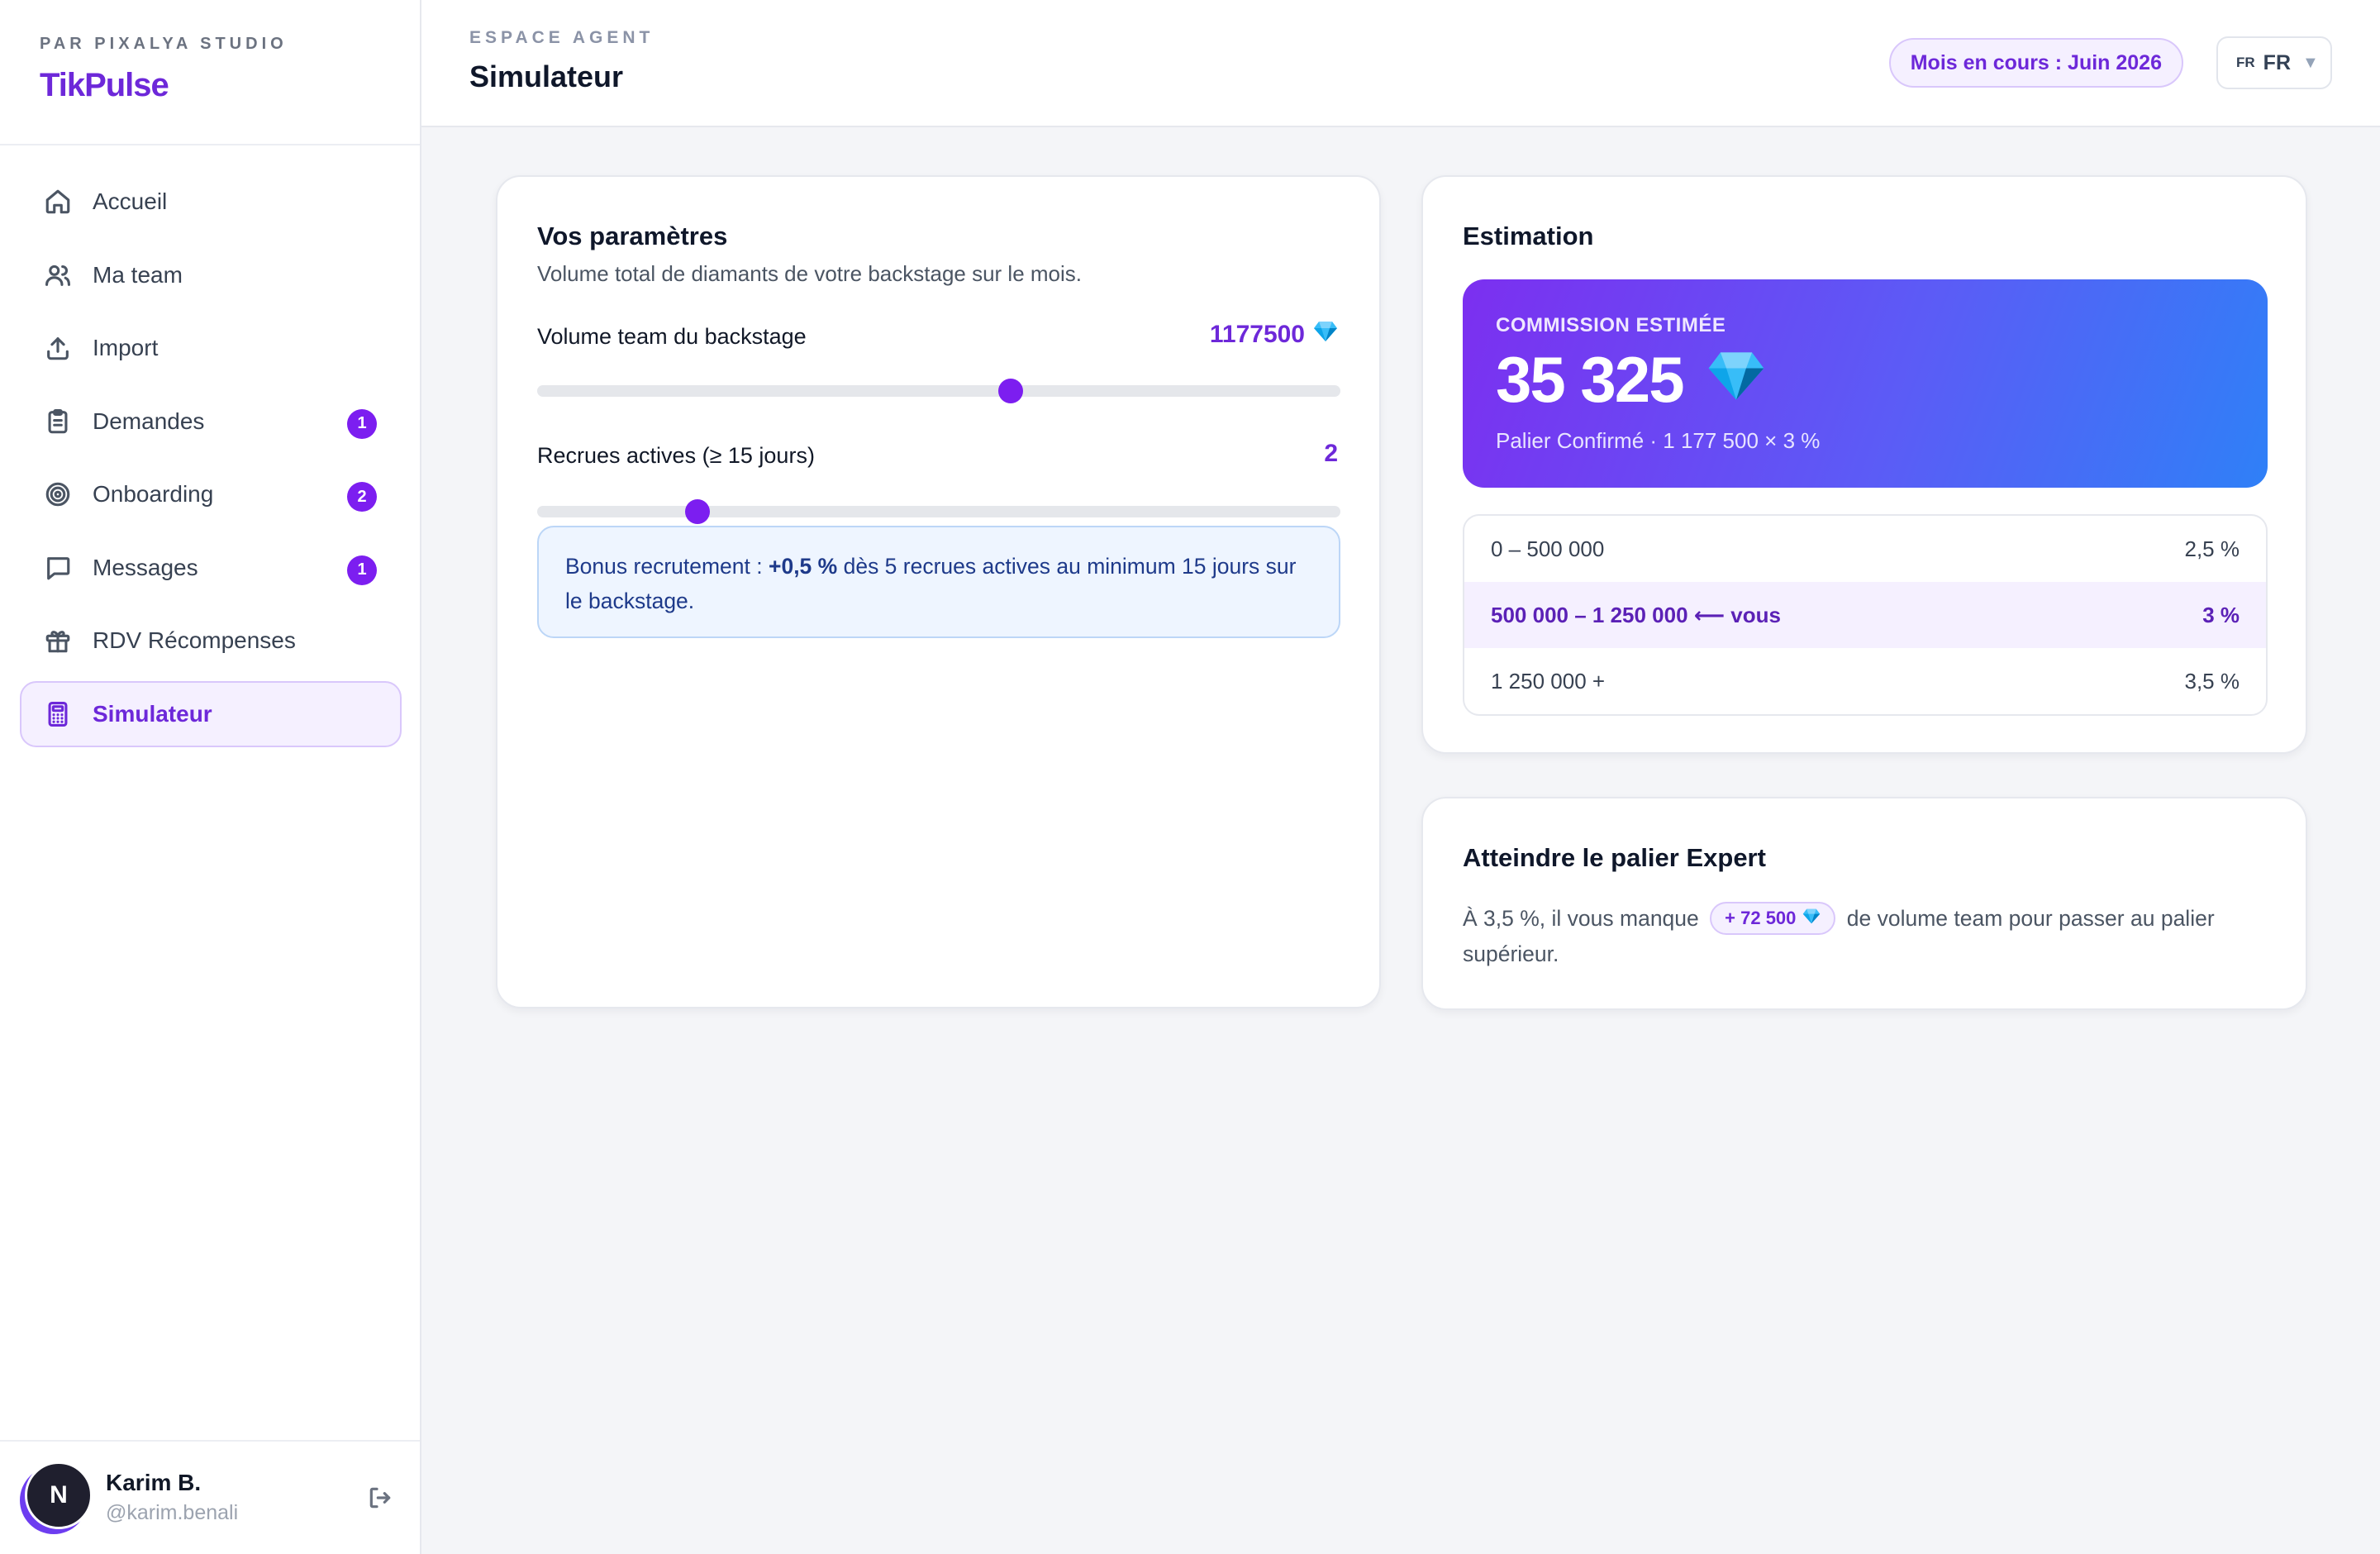 Image resolution: width=2380 pixels, height=1554 pixels. I want to click on tier-rate: 3,5 %, so click(2212, 681).